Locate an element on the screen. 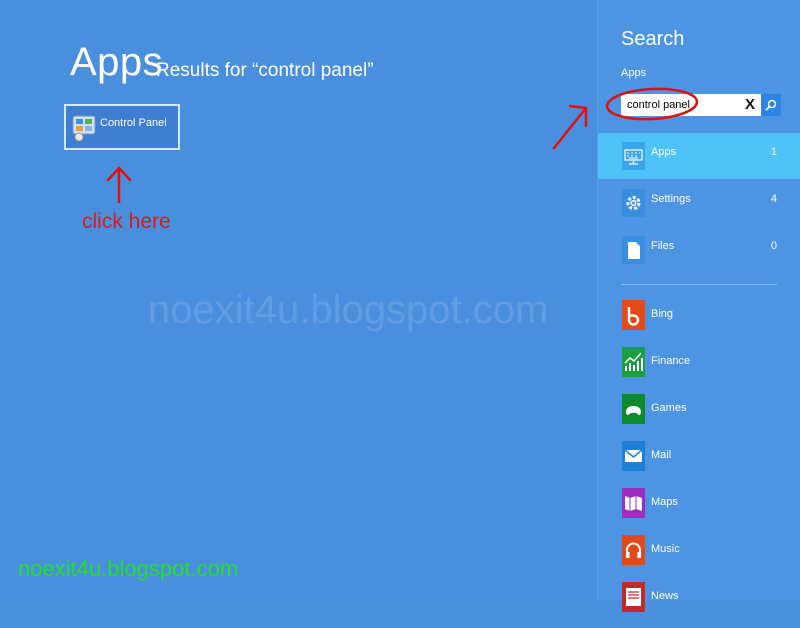  category-files: Files 0 is located at coordinates (699, 250).